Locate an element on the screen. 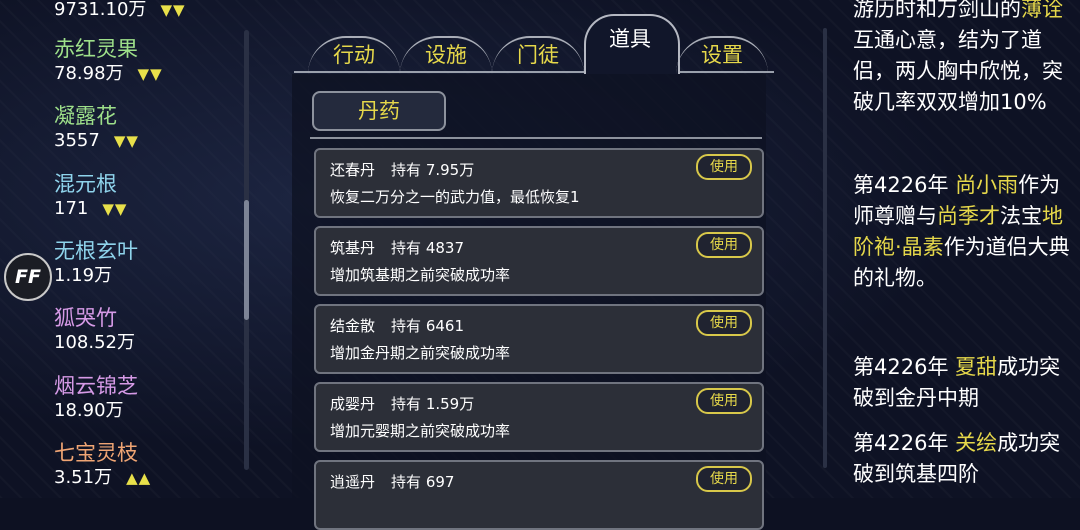 The image size is (1080, 530). tab-bar: 行动 设施 门徒 道具 设置 is located at coordinates (534, 45).